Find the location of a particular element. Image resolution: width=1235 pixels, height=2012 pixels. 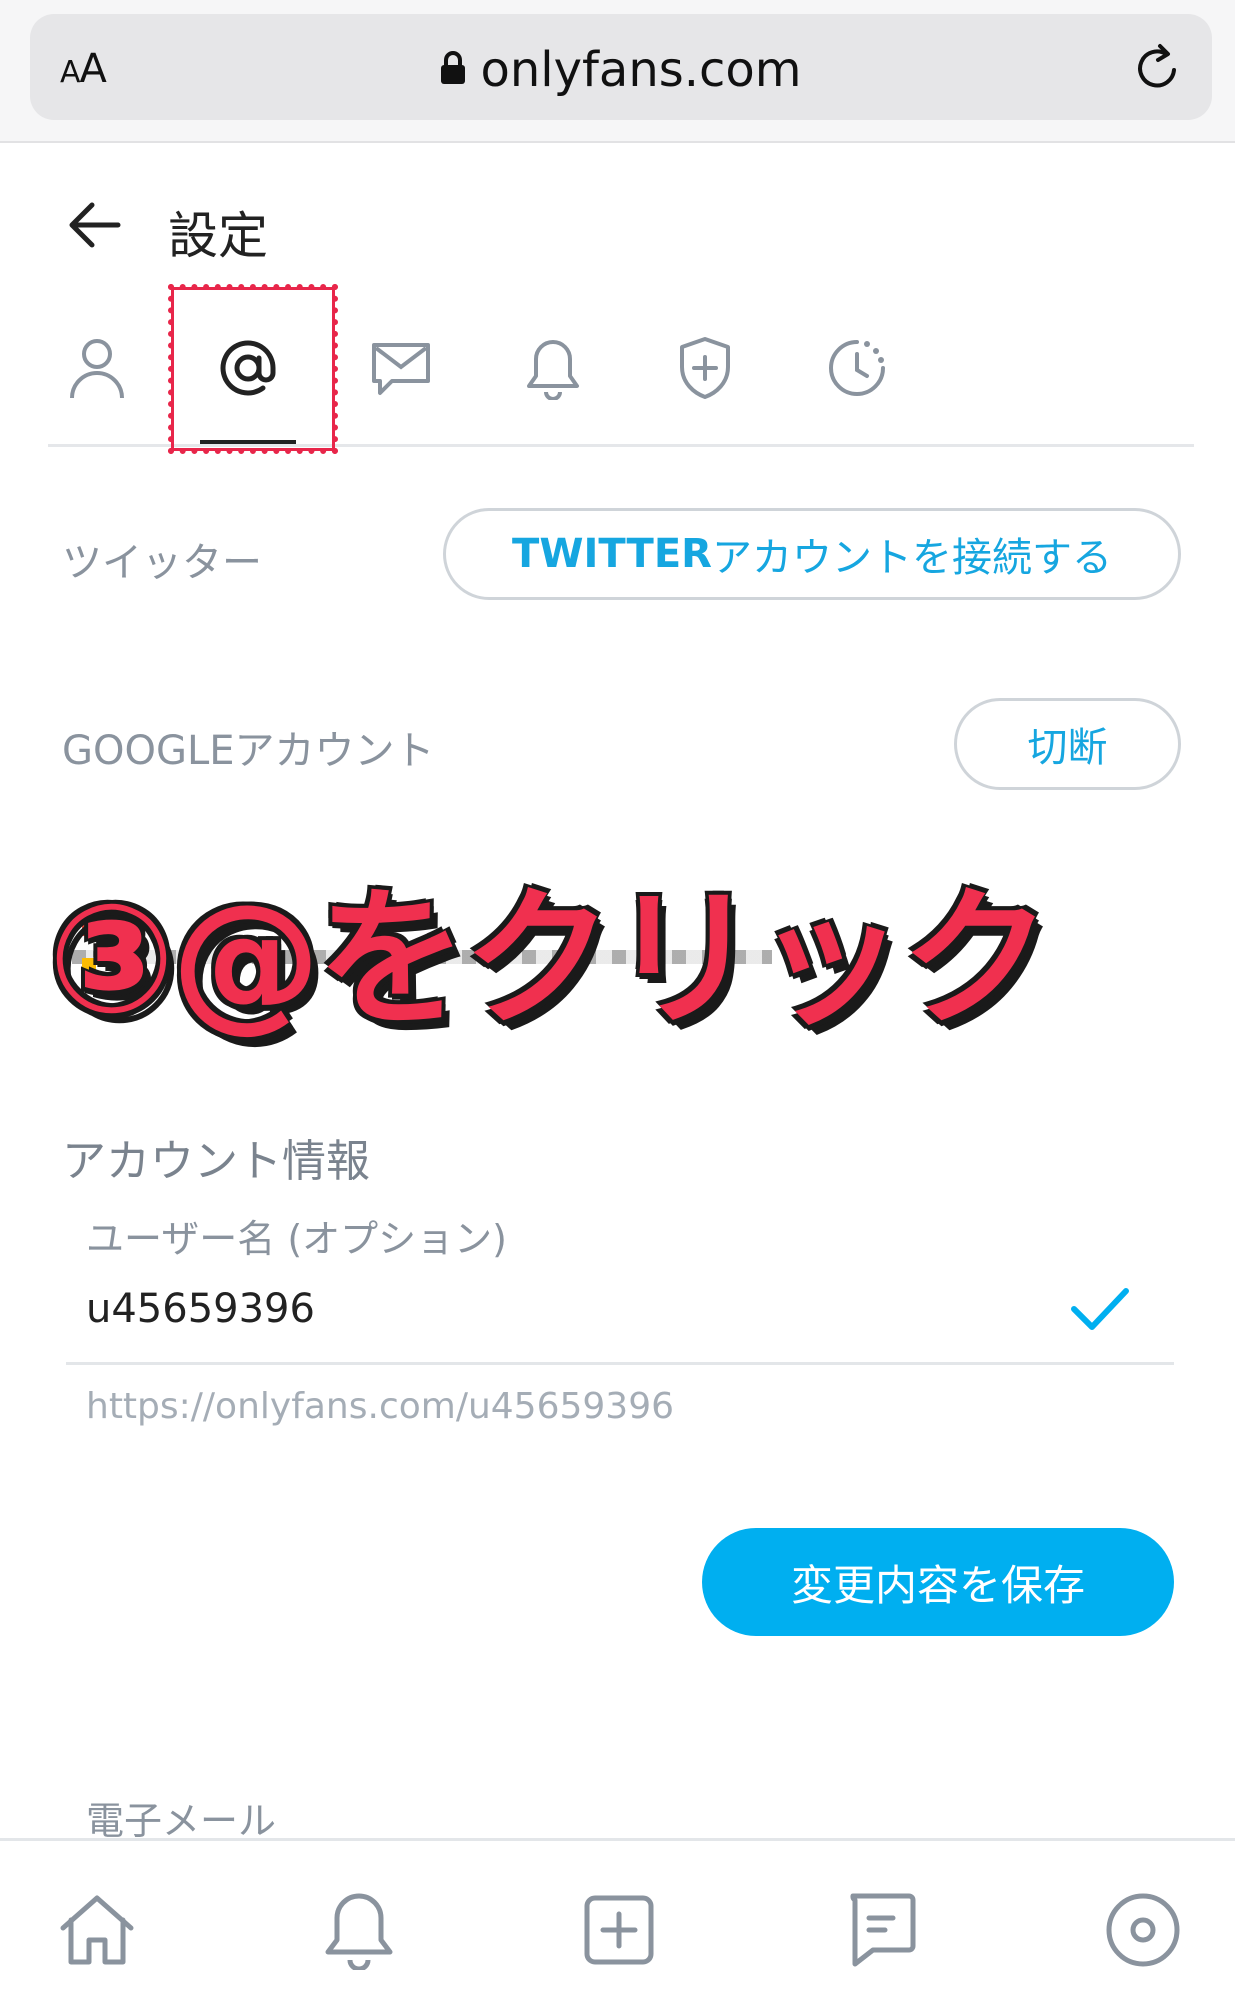

twitter-label: ツイッター is located at coordinates (162, 563).